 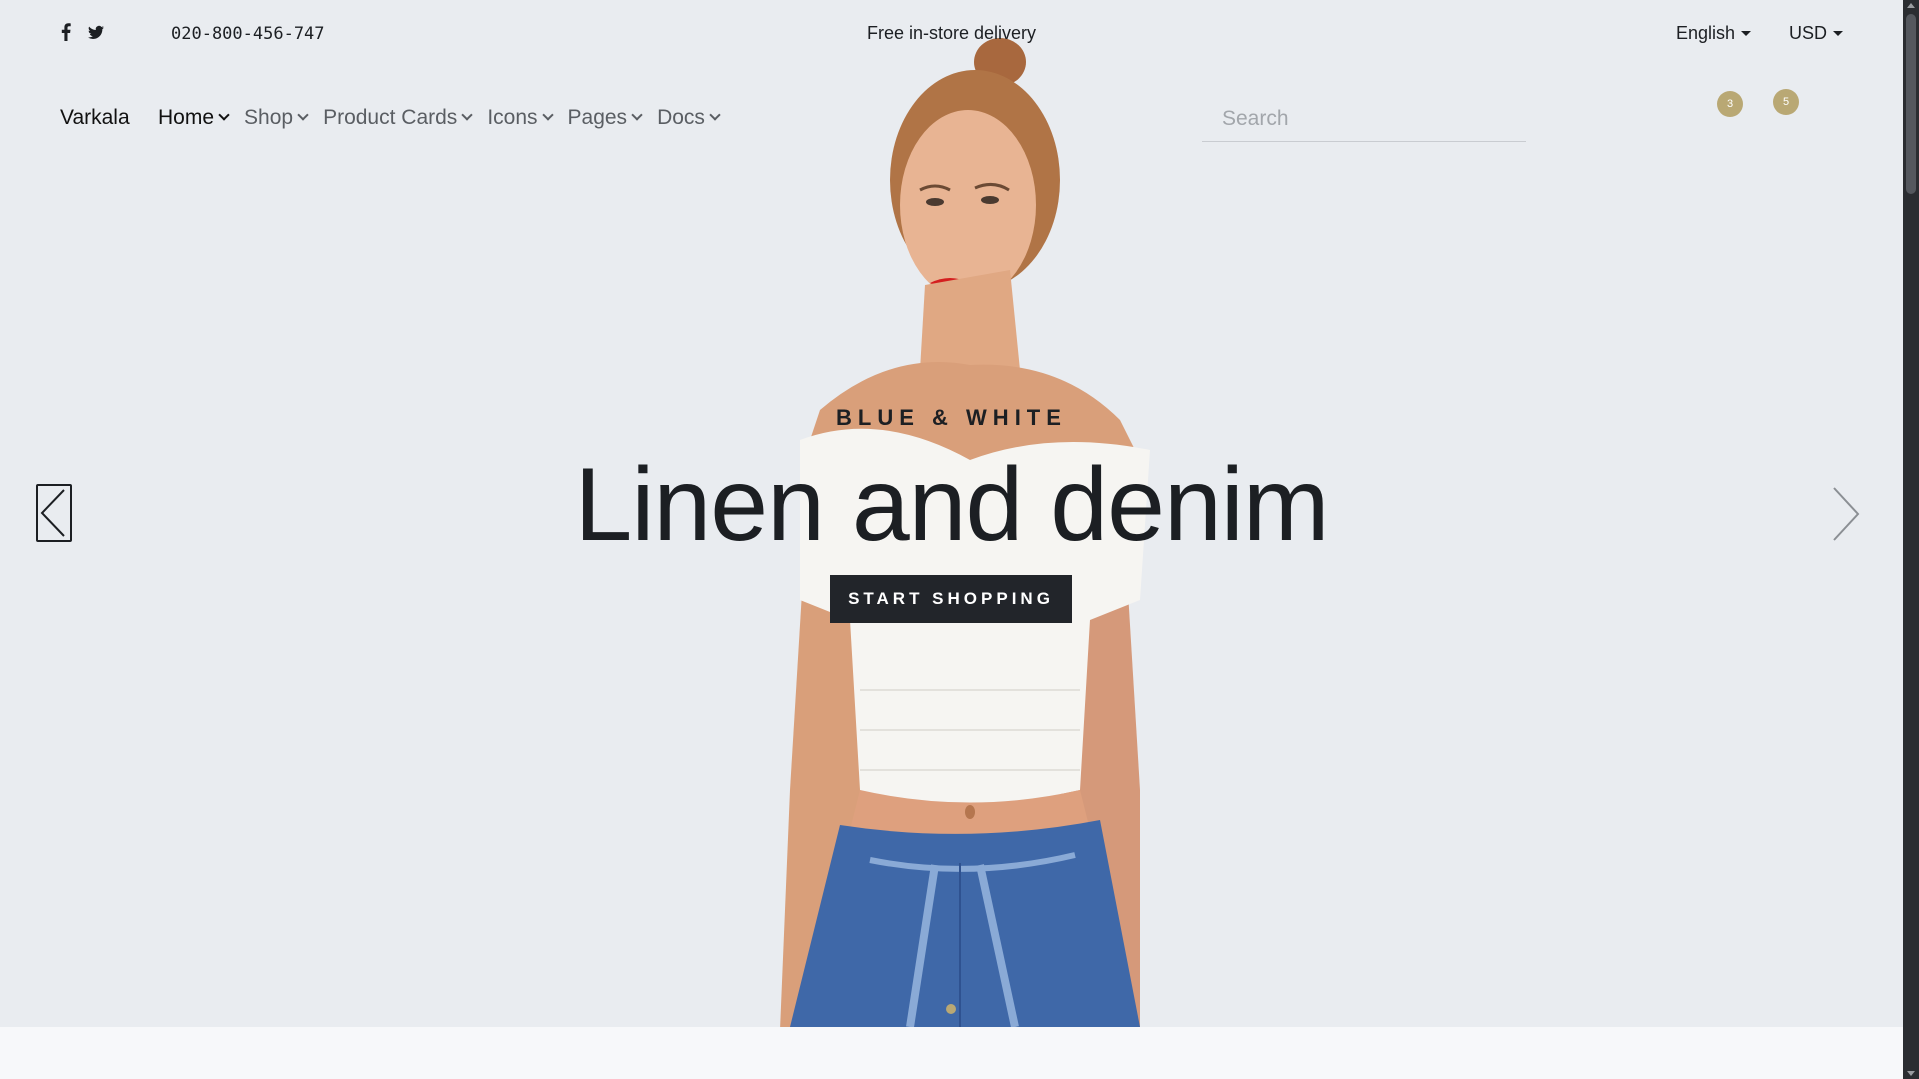 What do you see at coordinates (1364, 119) in the screenshot?
I see `search-input` at bounding box center [1364, 119].